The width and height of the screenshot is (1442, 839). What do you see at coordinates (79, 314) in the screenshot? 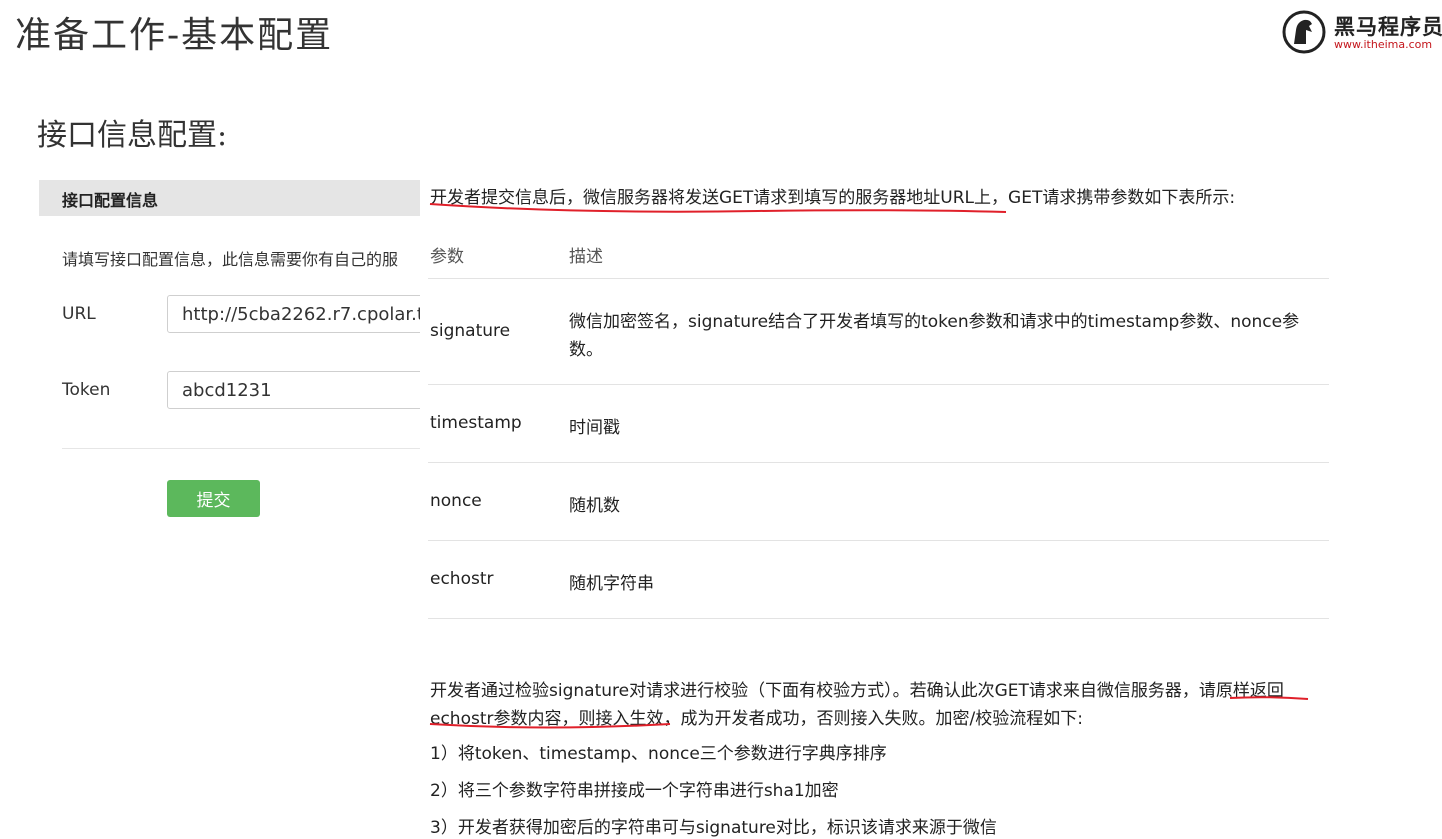
I see `url-label: URL` at bounding box center [79, 314].